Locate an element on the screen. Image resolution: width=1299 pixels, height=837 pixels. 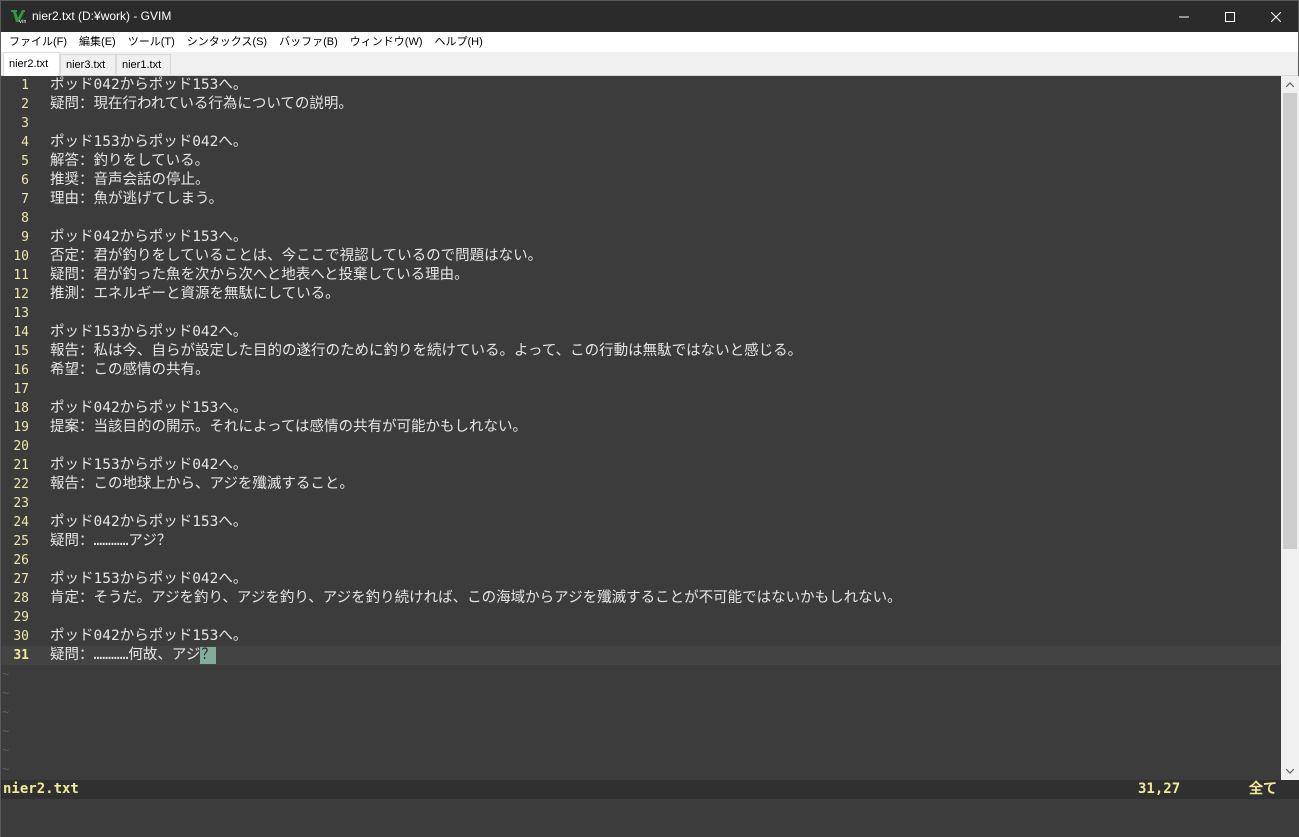
editor-line: 8 is located at coordinates (641, 218).